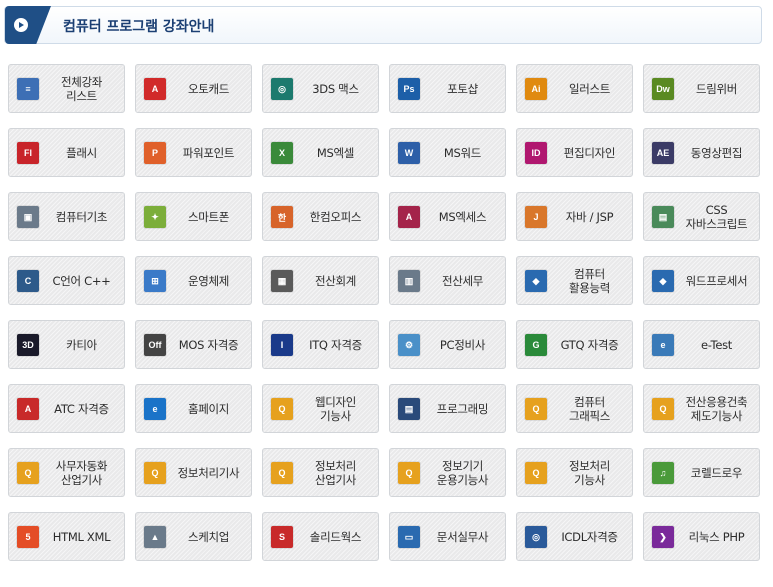  I want to click on course-tile: I ITQ 자격증, so click(320, 344).